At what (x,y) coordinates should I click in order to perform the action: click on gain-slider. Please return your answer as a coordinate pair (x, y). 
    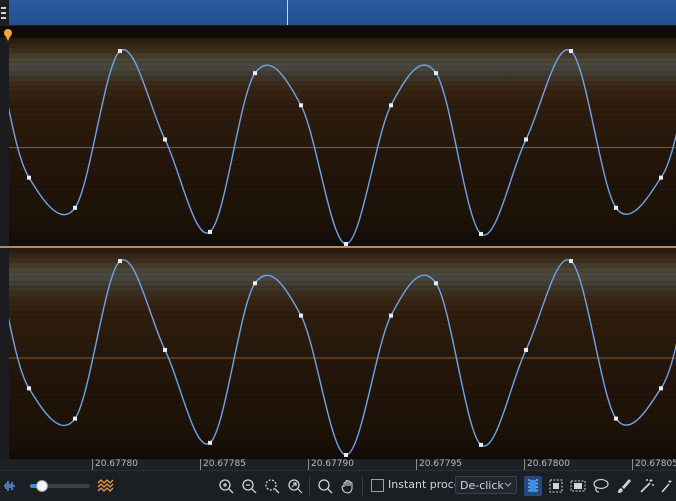
    Looking at the image, I should click on (60, 486).